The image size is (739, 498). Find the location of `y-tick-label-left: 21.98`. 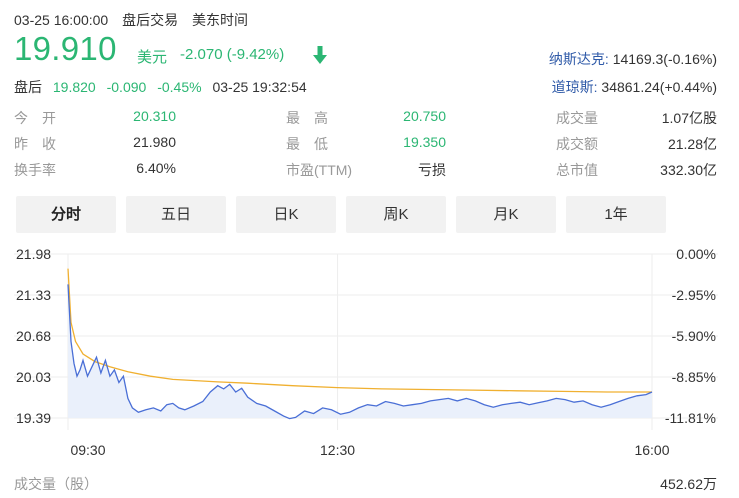

y-tick-label-left: 21.98 is located at coordinates (33, 254).